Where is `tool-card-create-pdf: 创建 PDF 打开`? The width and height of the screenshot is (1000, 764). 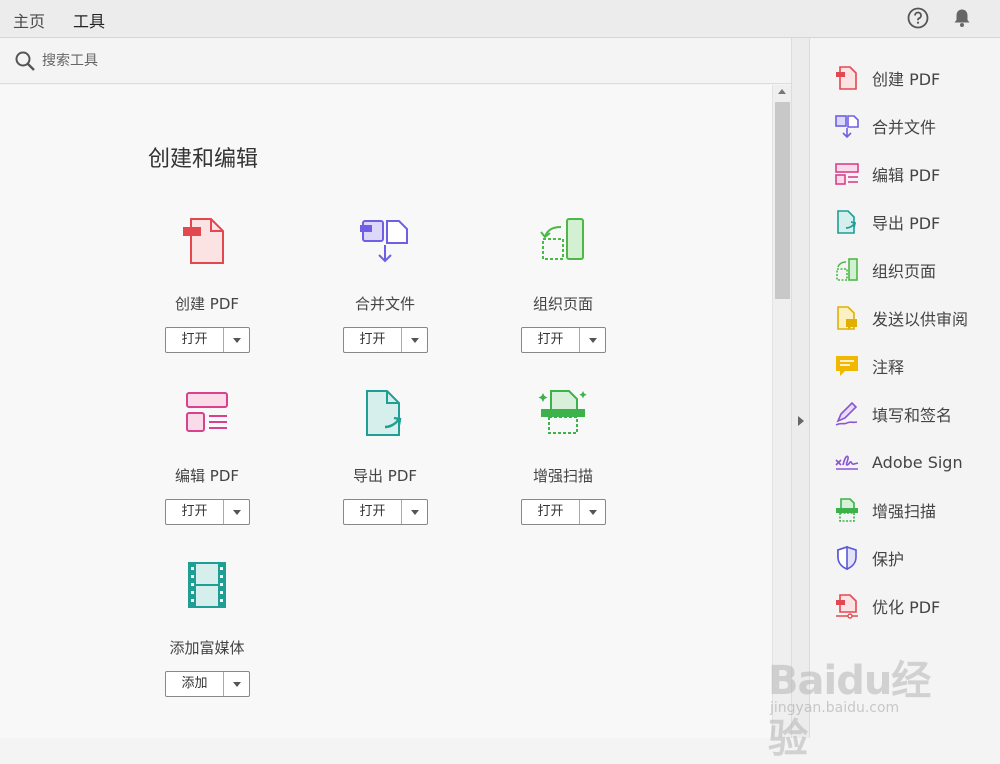 tool-card-create-pdf: 创建 PDF 打开 is located at coordinates (207, 290).